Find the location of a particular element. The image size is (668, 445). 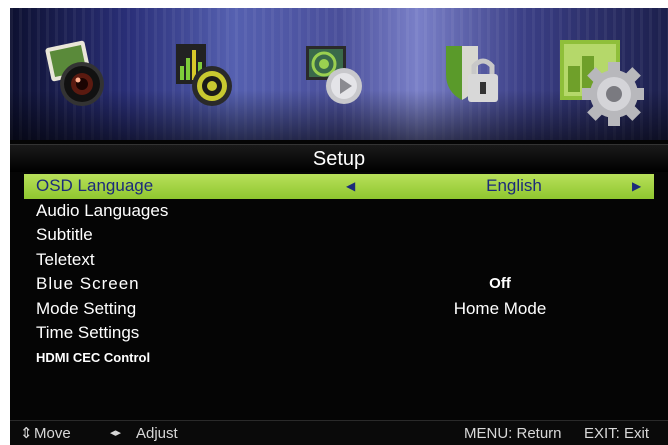

adjust-icon: ◂▸ is located at coordinates (116, 433).